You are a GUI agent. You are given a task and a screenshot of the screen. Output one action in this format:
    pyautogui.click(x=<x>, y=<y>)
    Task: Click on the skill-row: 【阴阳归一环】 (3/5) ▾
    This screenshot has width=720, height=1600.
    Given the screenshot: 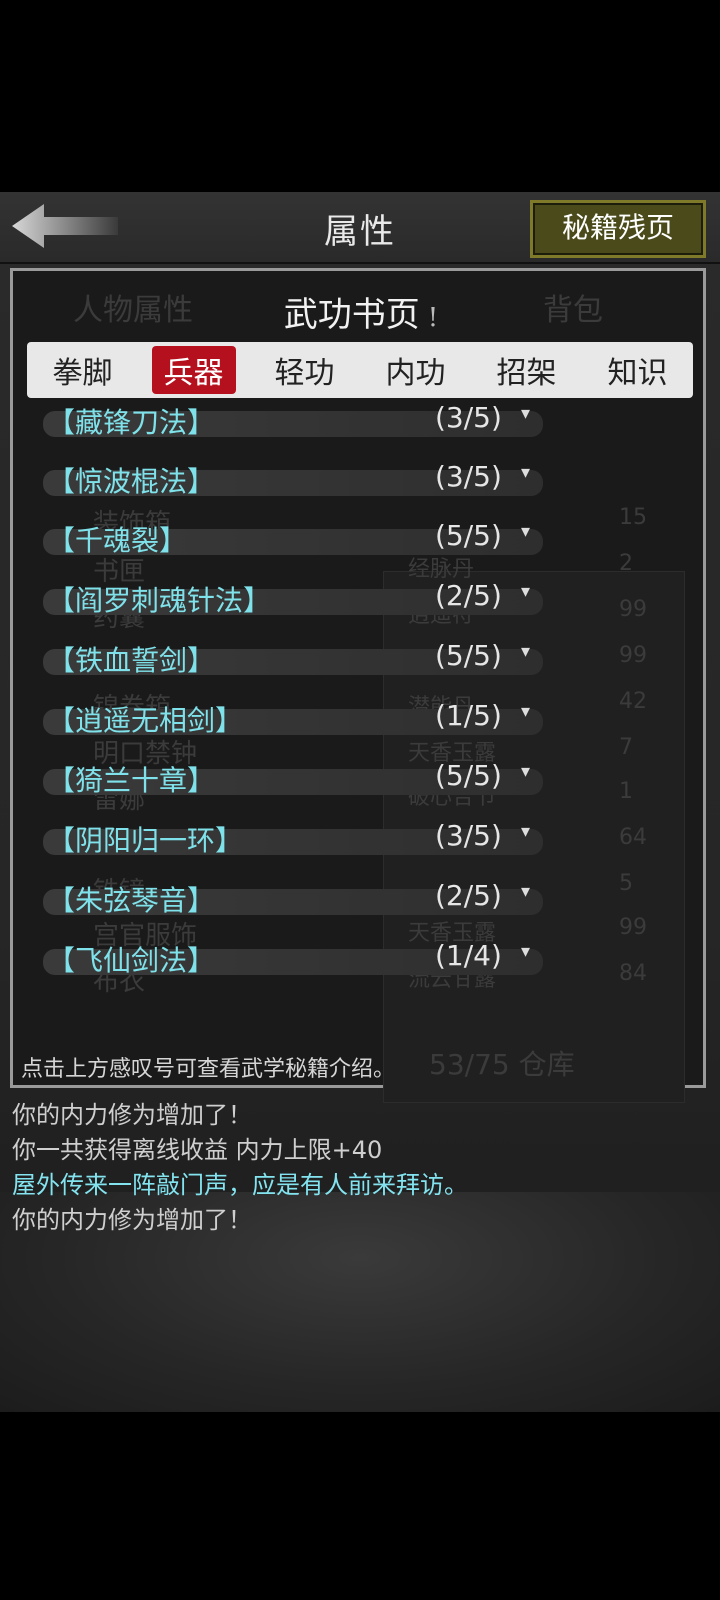 What is the action you would take?
    pyautogui.click(x=293, y=839)
    